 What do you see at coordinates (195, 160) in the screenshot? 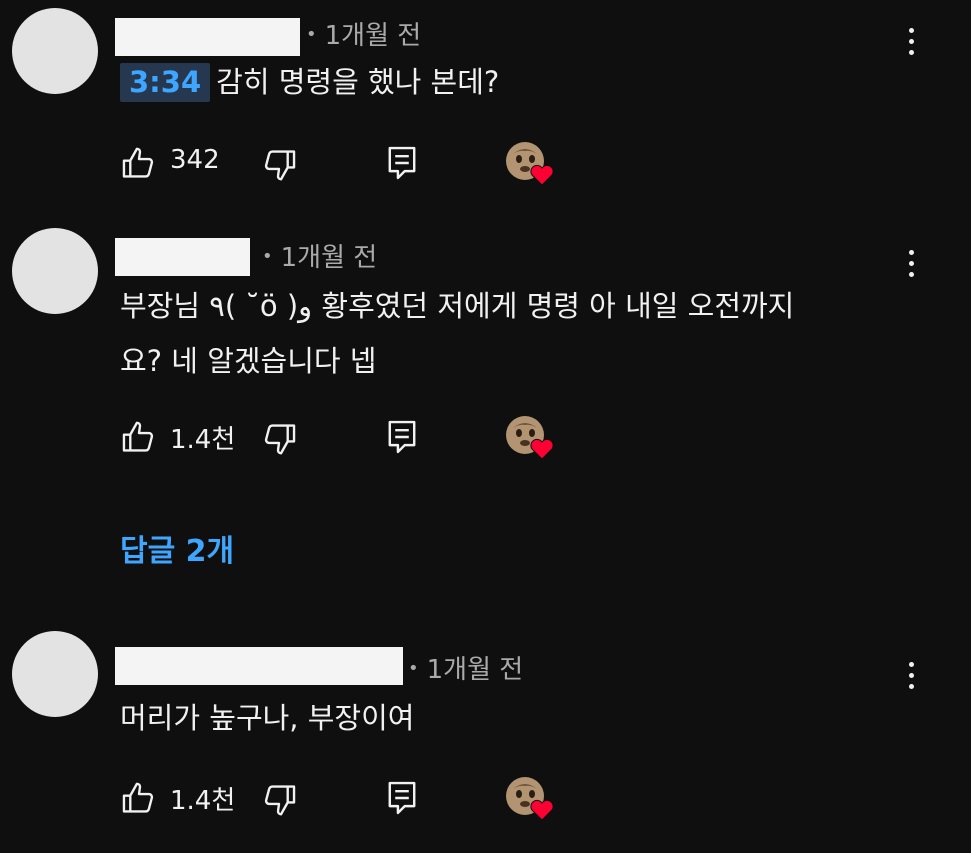
I see `like-count: 342` at bounding box center [195, 160].